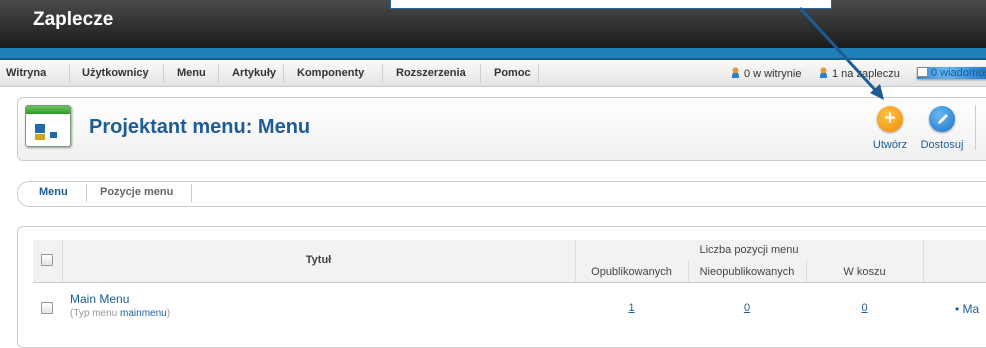 The width and height of the screenshot is (986, 348). Describe the element at coordinates (747, 272) in the screenshot. I see `column-unpublished-header: Nieopublikowanych` at that location.